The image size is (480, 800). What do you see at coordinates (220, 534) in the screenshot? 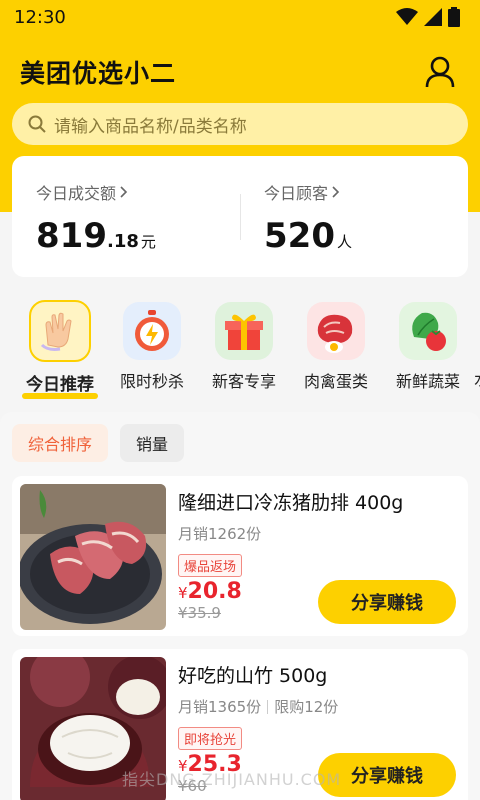
I see `product-monthly-sales: 月销1262份` at bounding box center [220, 534].